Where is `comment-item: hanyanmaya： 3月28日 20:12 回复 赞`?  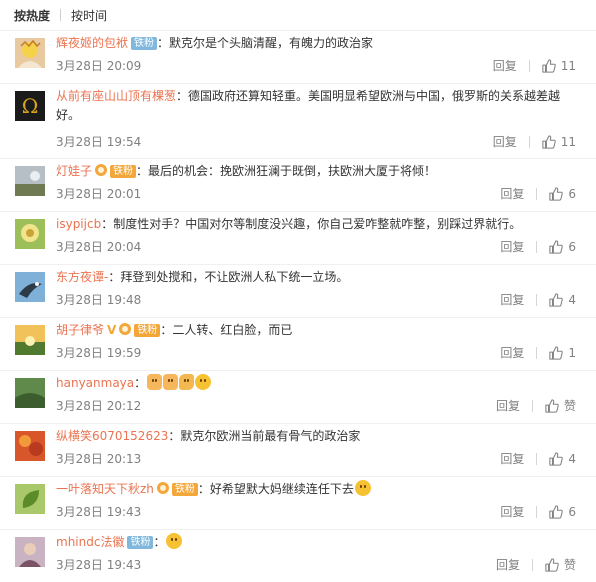
comment-item: hanyanmaya： 3月28日 20:12 回复 赞 is located at coordinates (298, 397).